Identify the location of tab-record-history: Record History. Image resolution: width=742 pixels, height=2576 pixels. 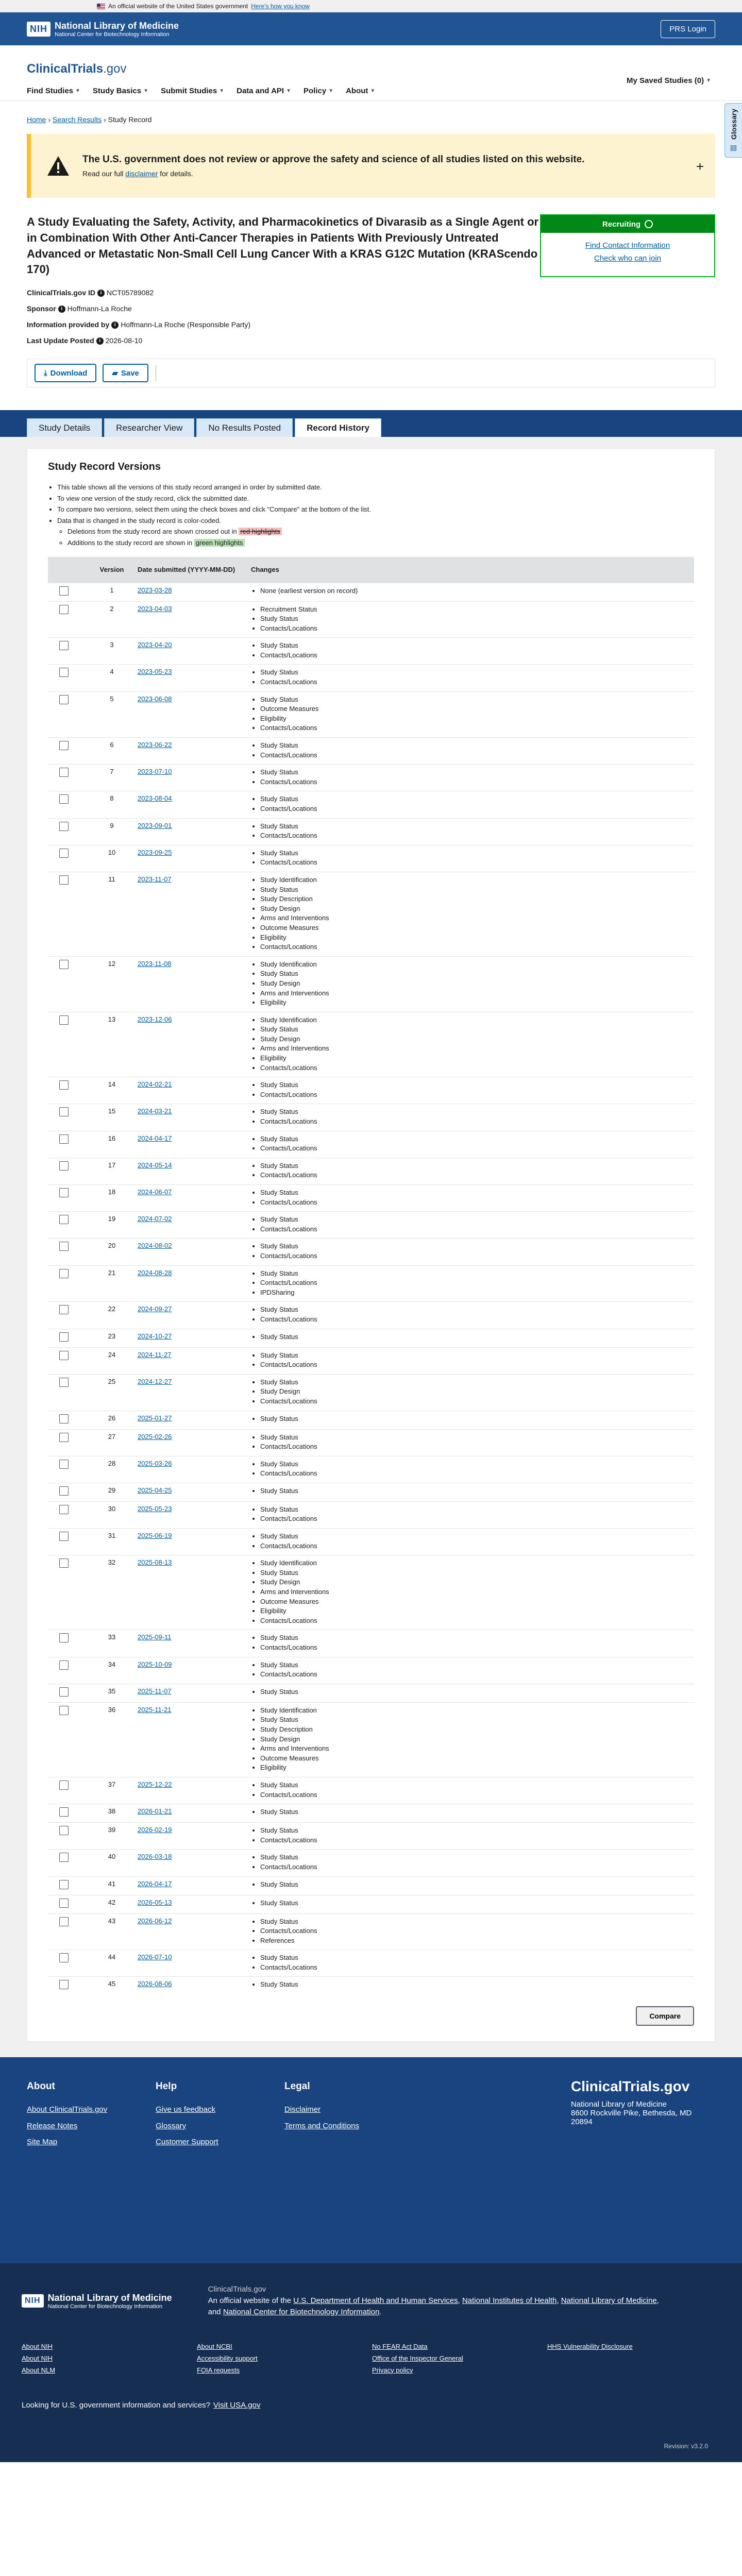
(338, 427).